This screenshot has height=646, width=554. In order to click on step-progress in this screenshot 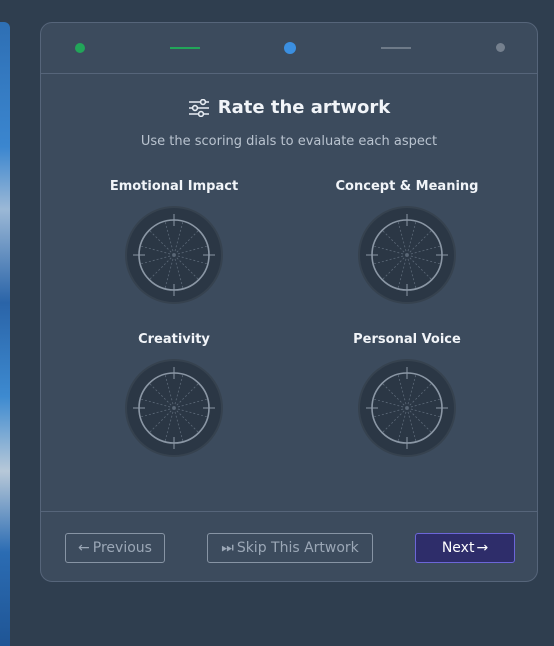, I will do `click(289, 48)`.